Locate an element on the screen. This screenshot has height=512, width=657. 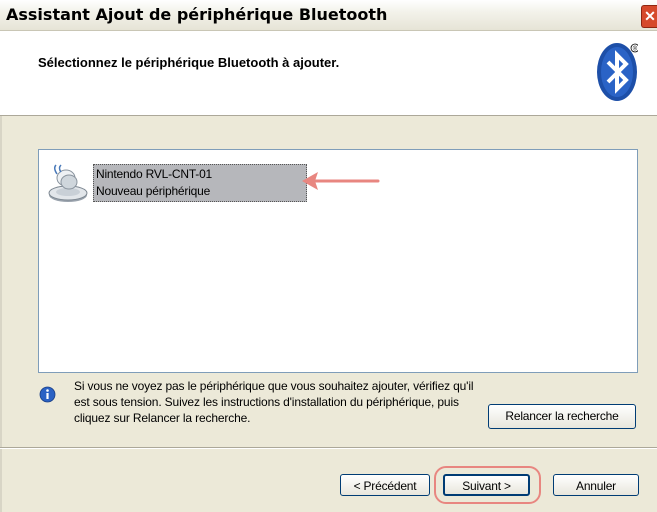
list-item-device: Nintendo RVL-CNT-01 Nouveau périphérique is located at coordinates (186, 184).